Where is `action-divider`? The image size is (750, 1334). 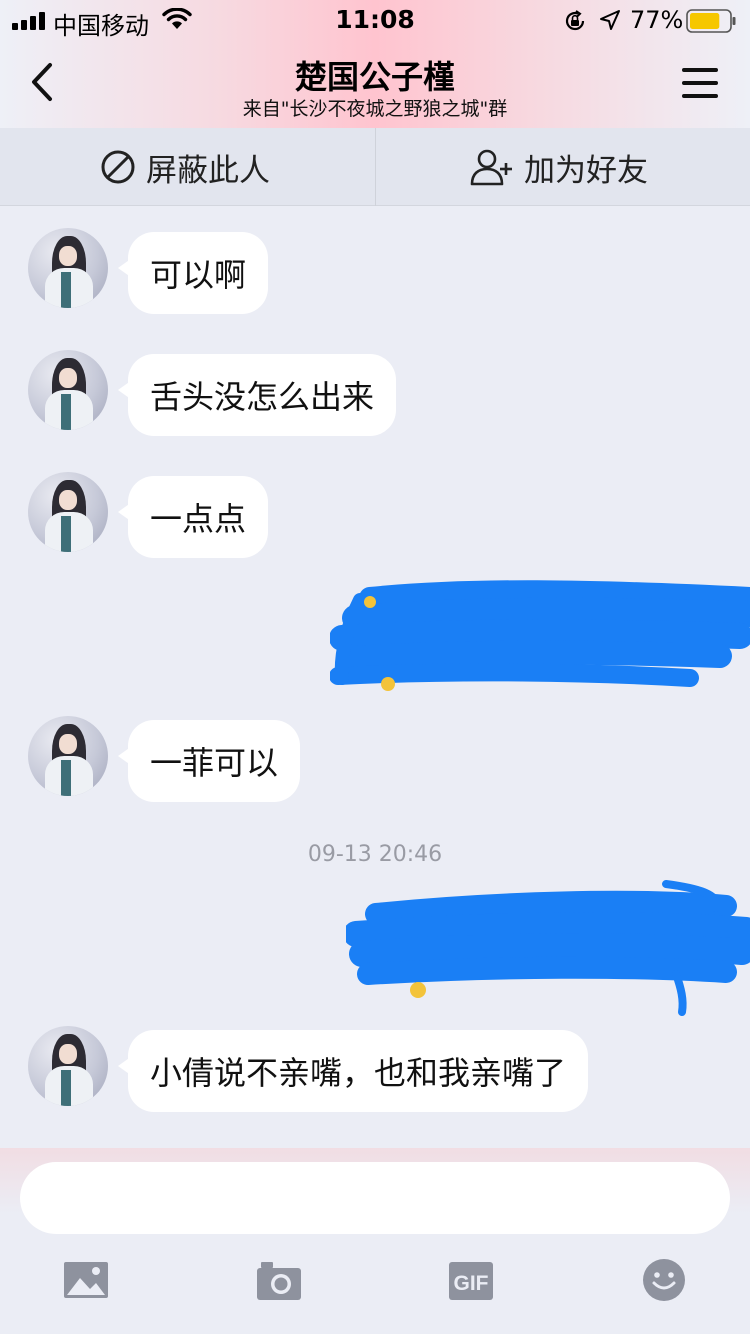
action-divider is located at coordinates (375, 167).